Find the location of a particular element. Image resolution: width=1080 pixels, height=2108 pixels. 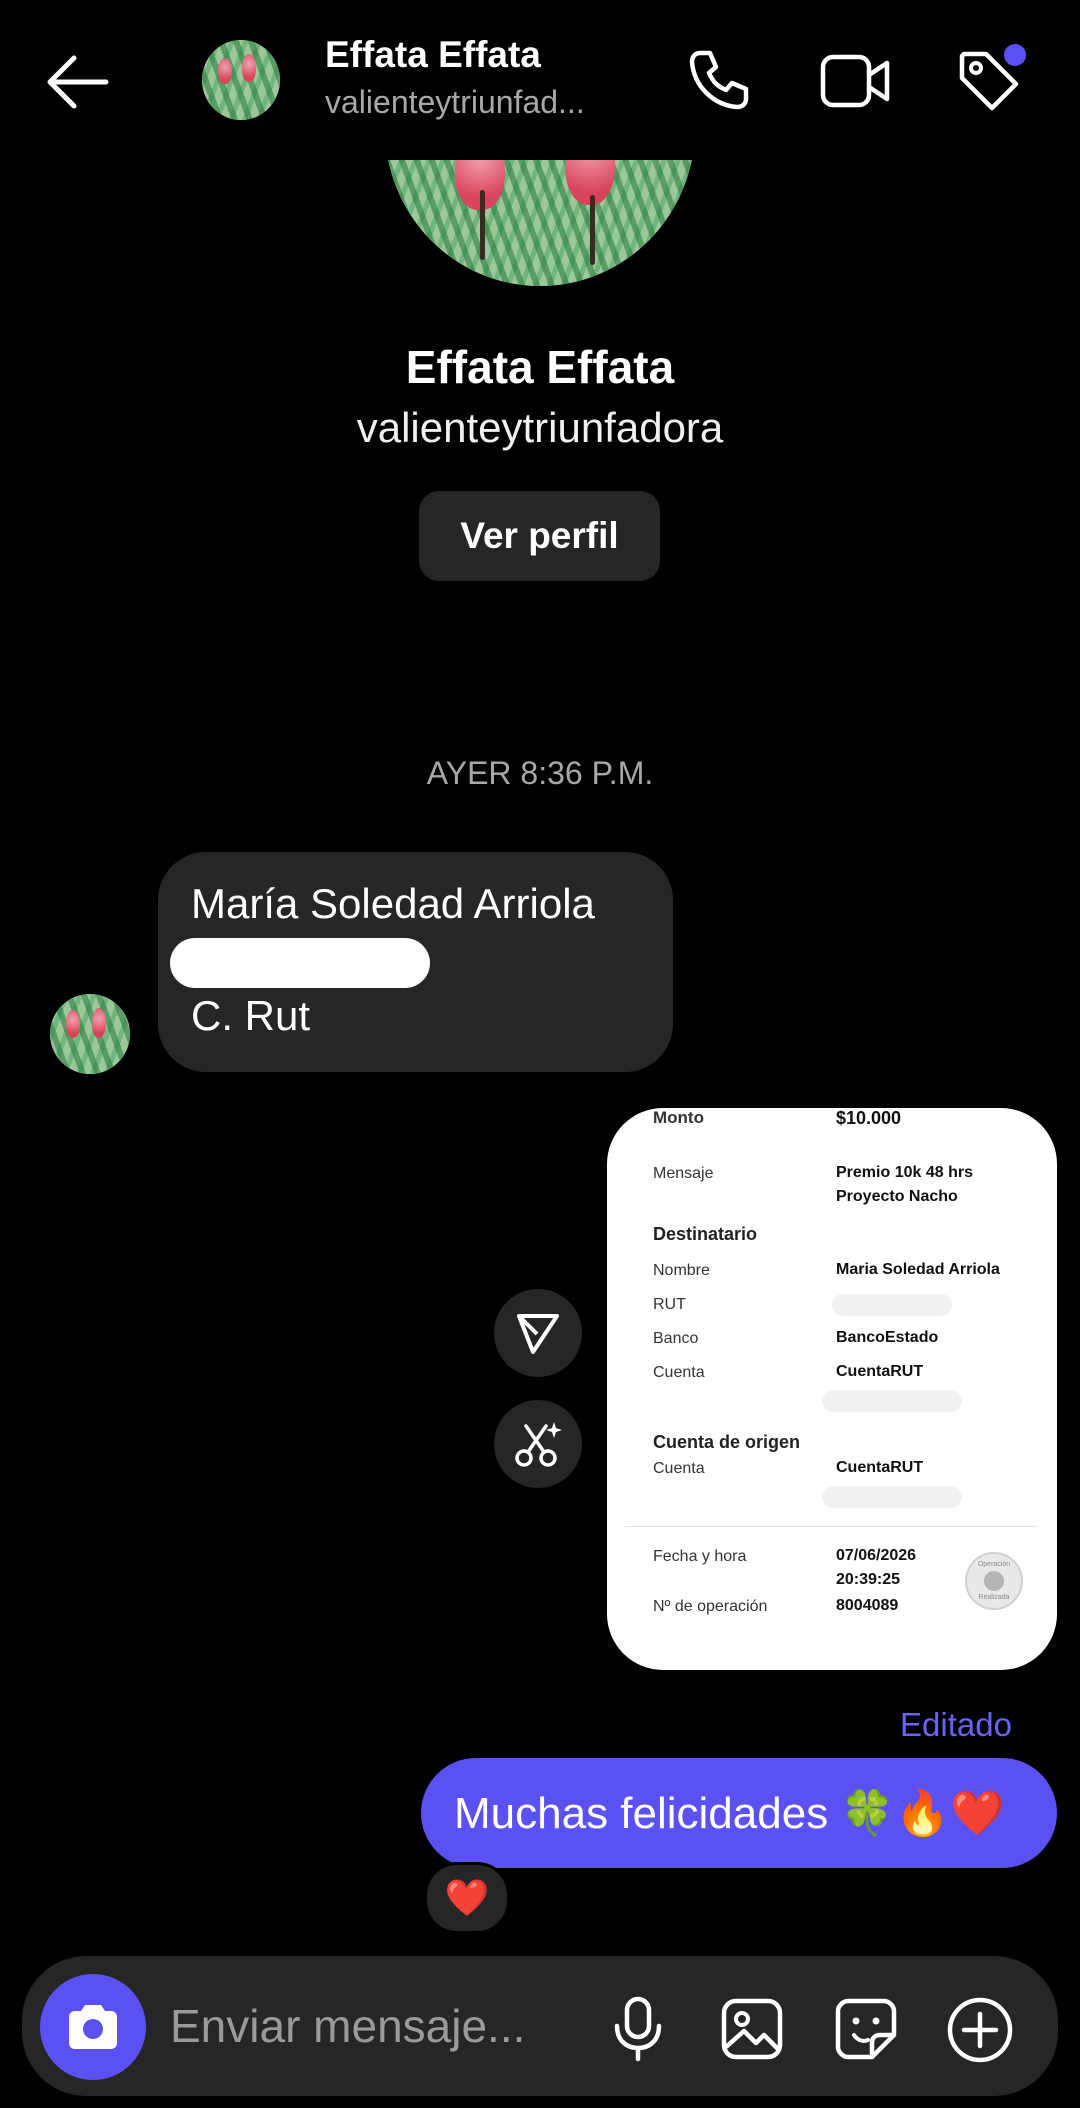

origen-number-redacted is located at coordinates (892, 1497).